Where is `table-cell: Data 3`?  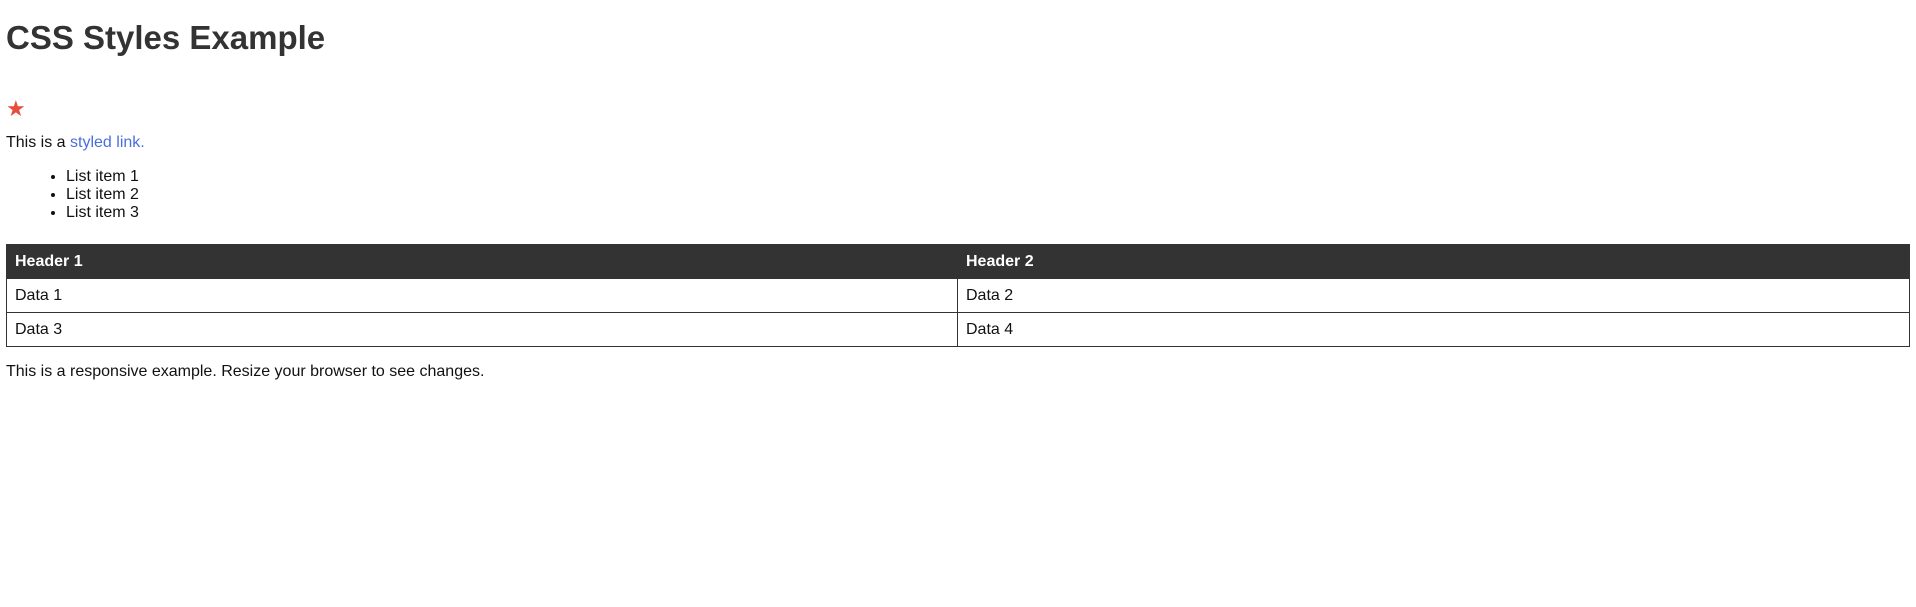
table-cell: Data 3 is located at coordinates (482, 329).